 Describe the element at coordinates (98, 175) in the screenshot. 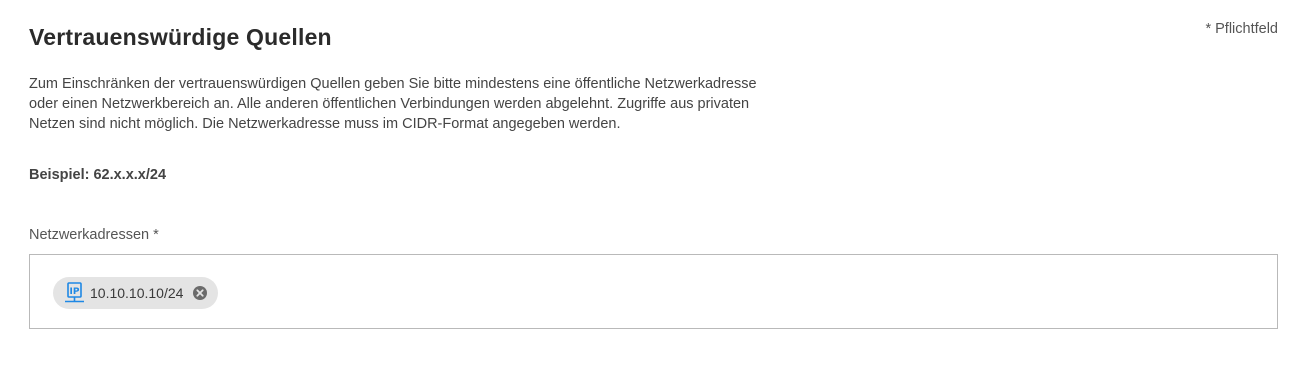

I see `example-text: Beispiel: 62.x.x.x/24` at that location.